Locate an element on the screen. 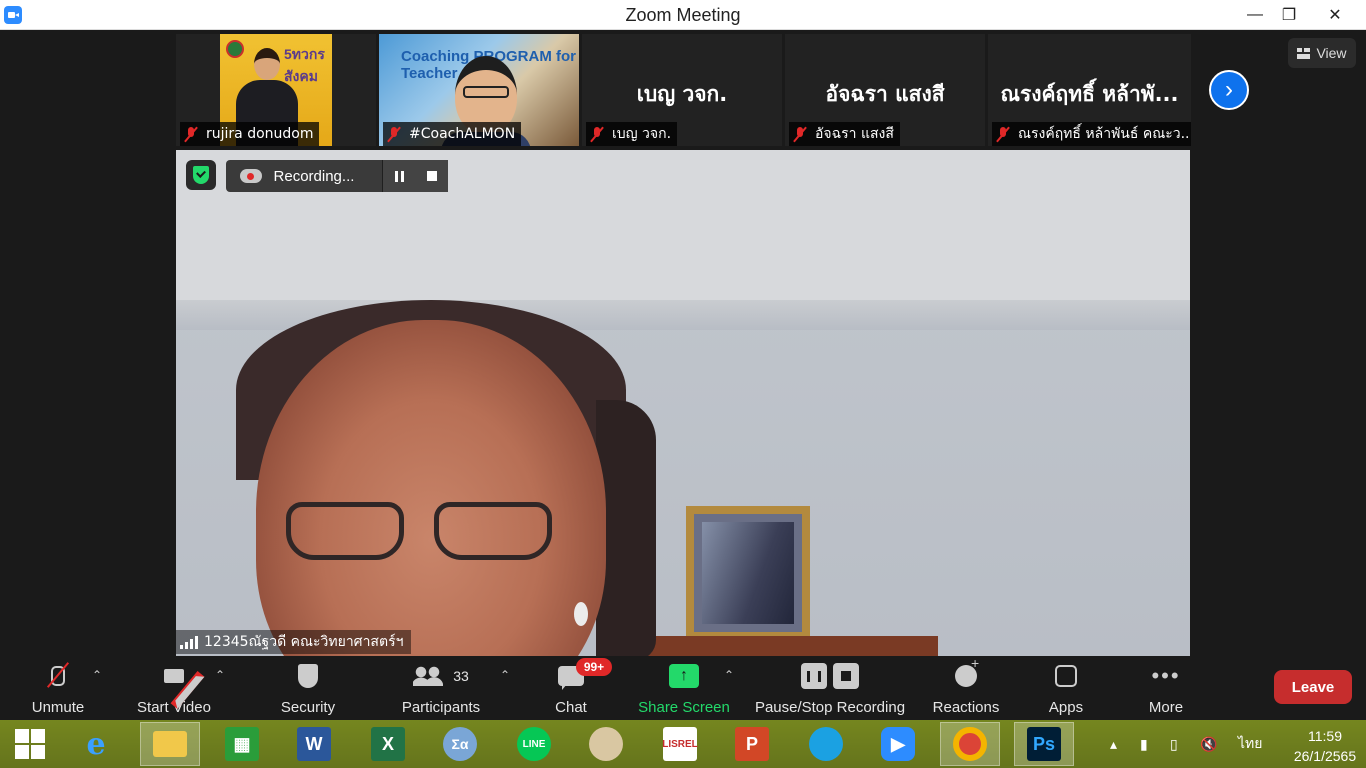 This screenshot has height=768, width=1366. more-label: More is located at coordinates (1166, 707).